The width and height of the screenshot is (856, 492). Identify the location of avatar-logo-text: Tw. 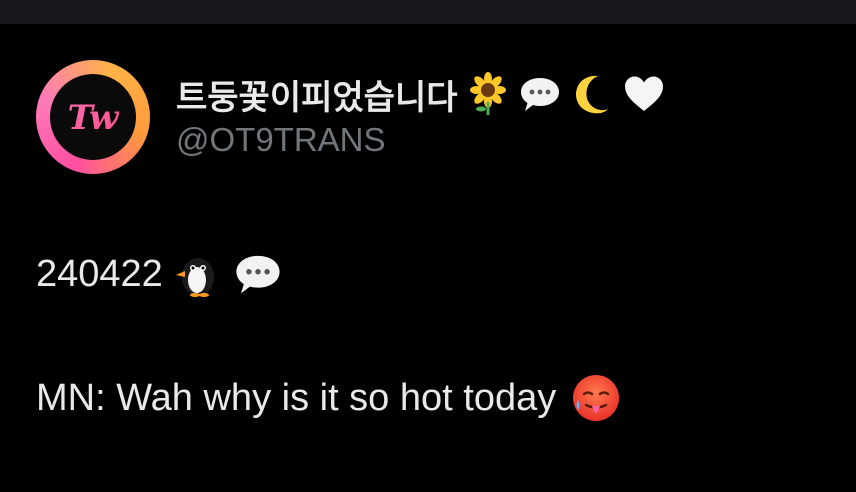
(94, 118).